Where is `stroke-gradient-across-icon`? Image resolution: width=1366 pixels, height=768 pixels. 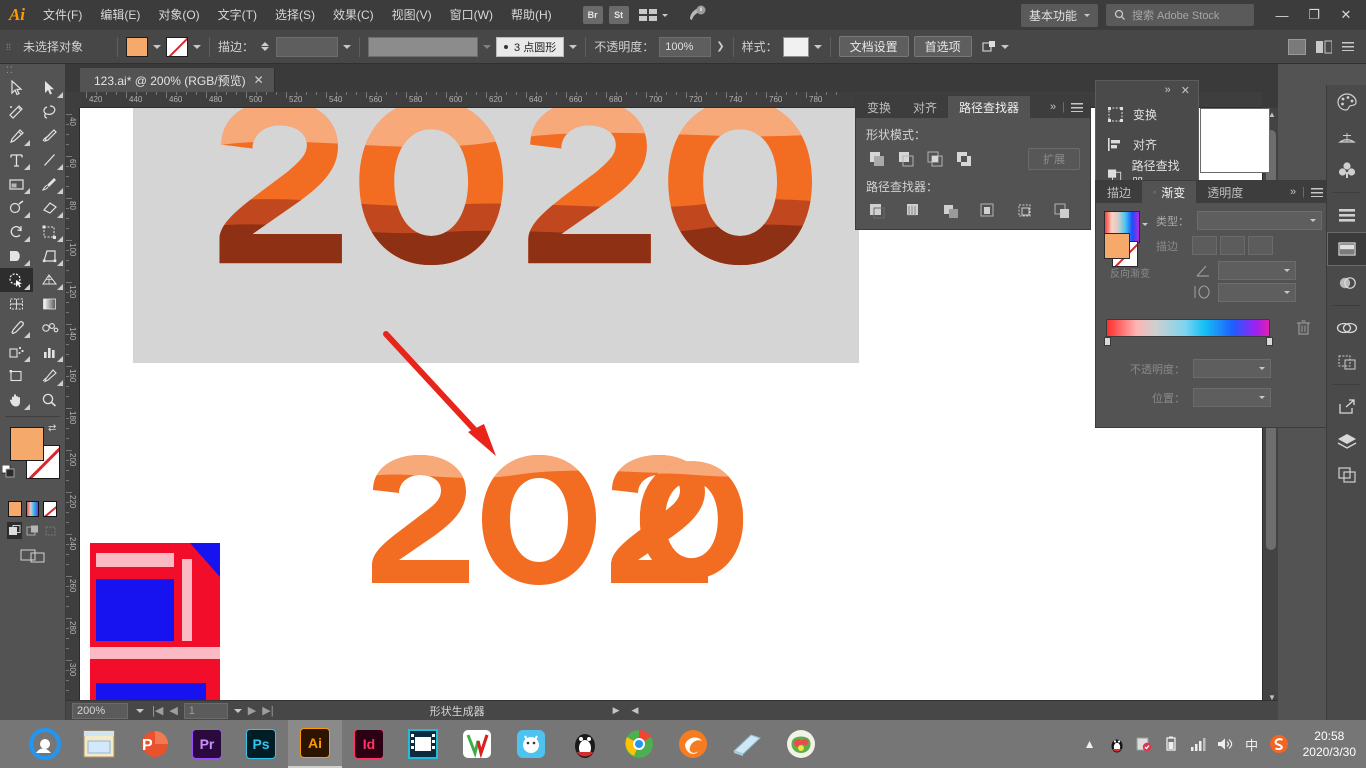 stroke-gradient-across-icon is located at coordinates (1260, 245).